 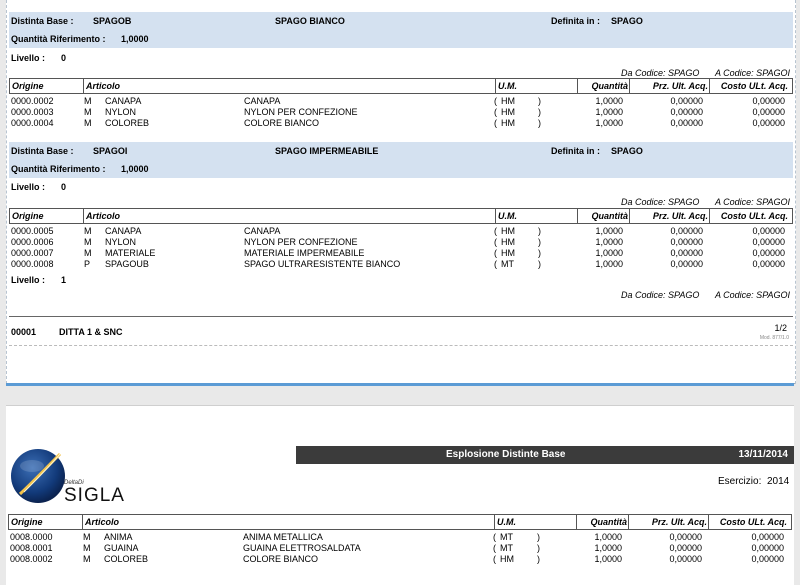 I want to click on cell-origine: 0000.0002, so click(x=32, y=101).